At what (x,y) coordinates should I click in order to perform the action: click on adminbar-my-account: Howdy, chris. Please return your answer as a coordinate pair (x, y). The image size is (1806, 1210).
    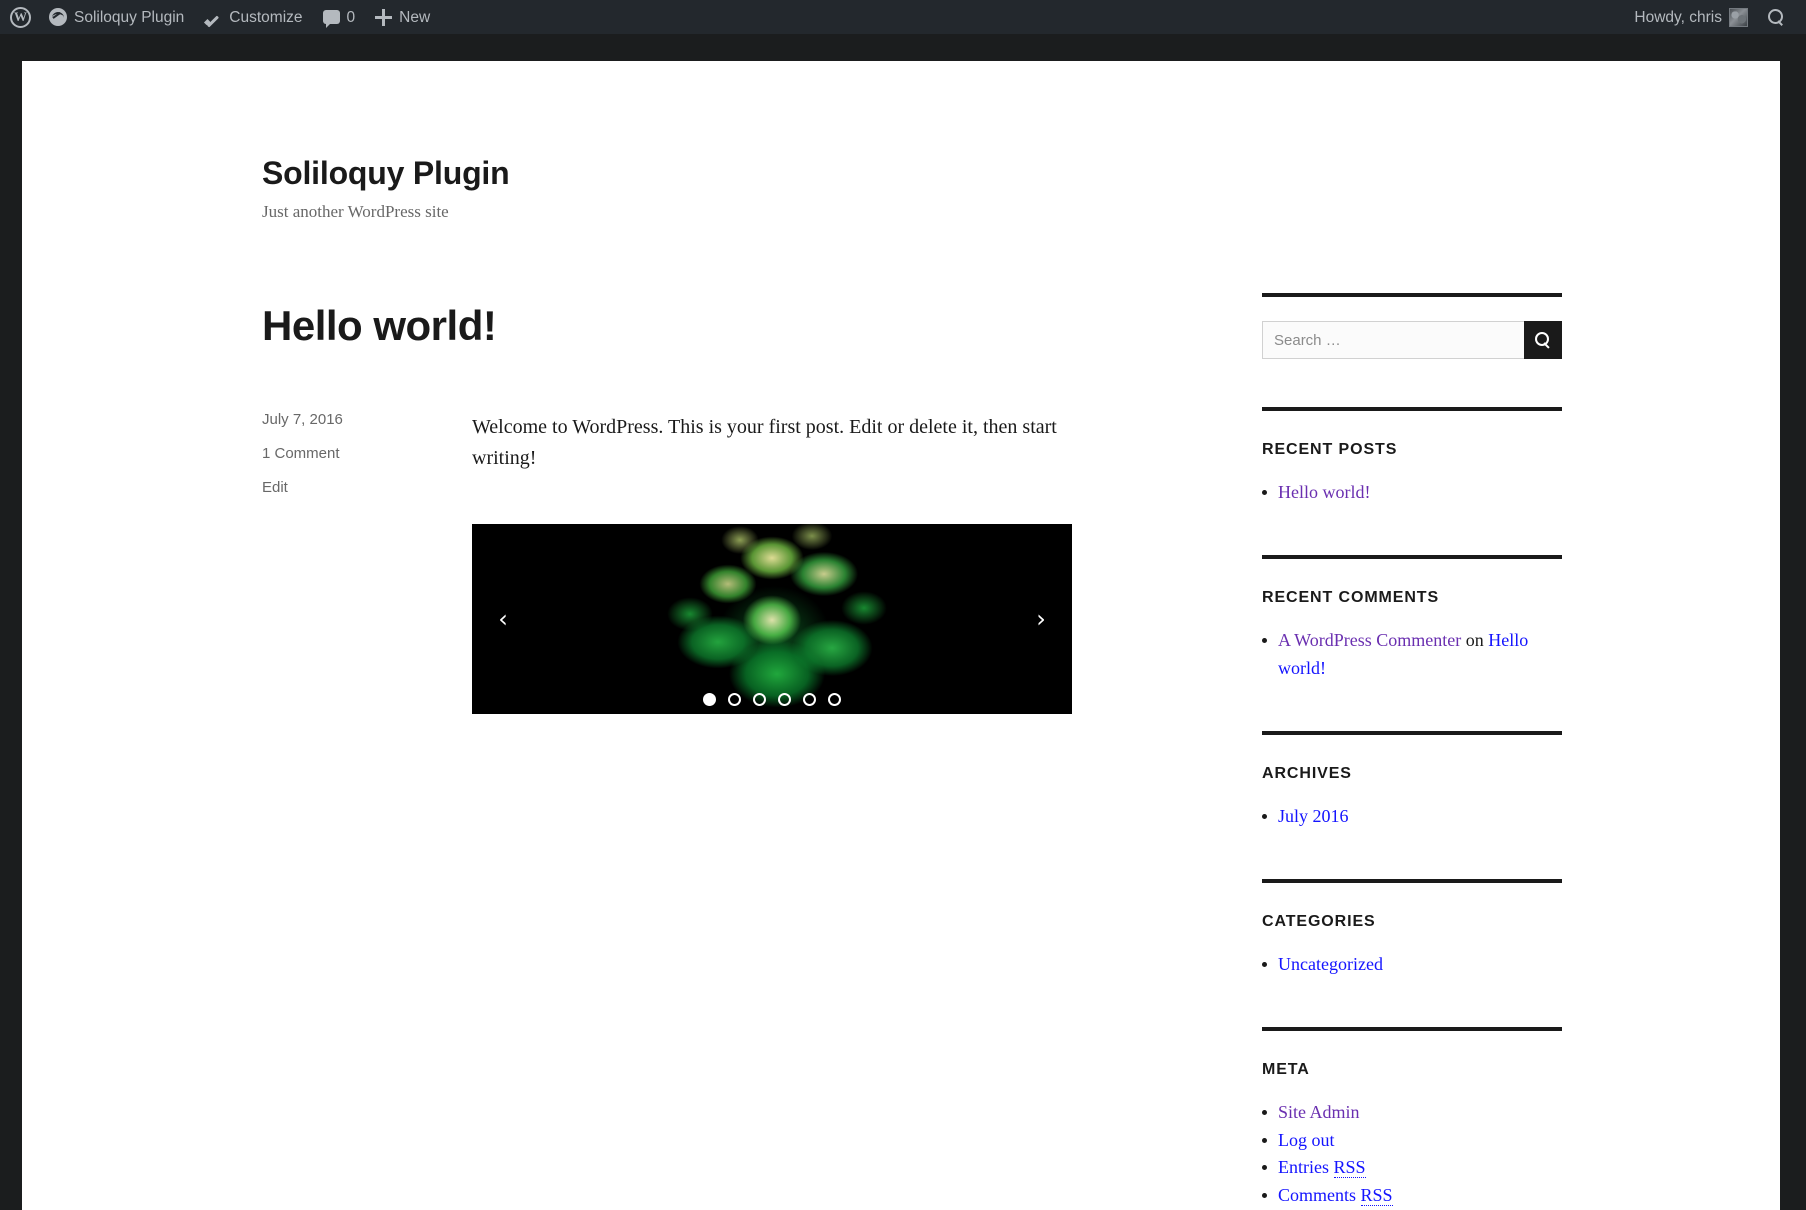
    Looking at the image, I should click on (1691, 17).